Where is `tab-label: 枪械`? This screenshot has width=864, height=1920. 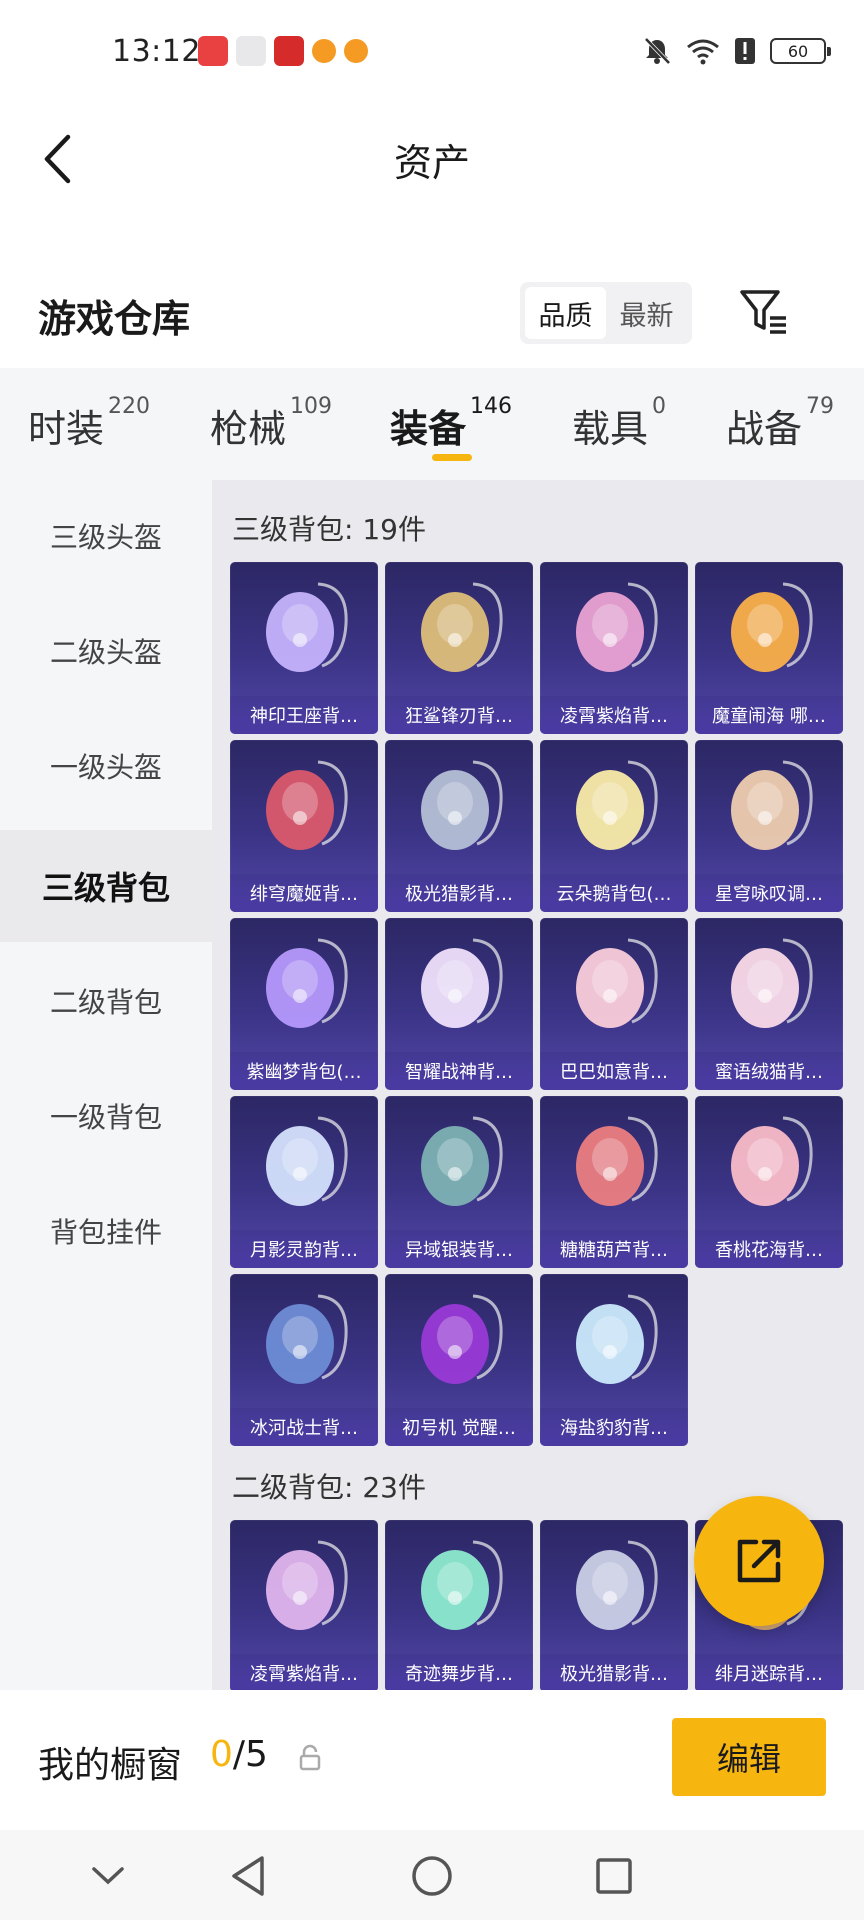
tab-label: 枪械 is located at coordinates (248, 429).